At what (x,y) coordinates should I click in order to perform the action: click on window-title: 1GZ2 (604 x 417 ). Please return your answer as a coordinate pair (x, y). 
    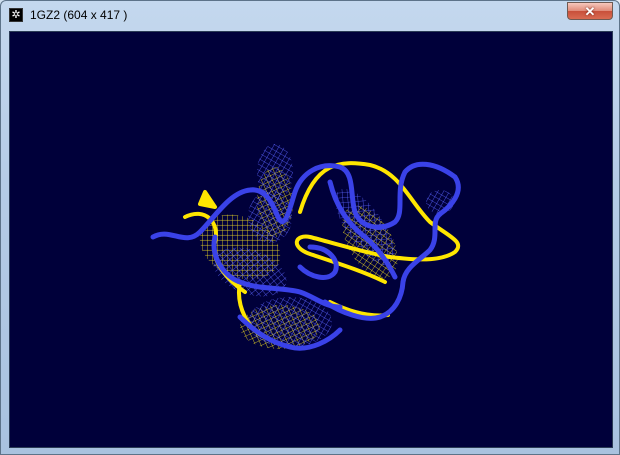
    Looking at the image, I should click on (79, 15).